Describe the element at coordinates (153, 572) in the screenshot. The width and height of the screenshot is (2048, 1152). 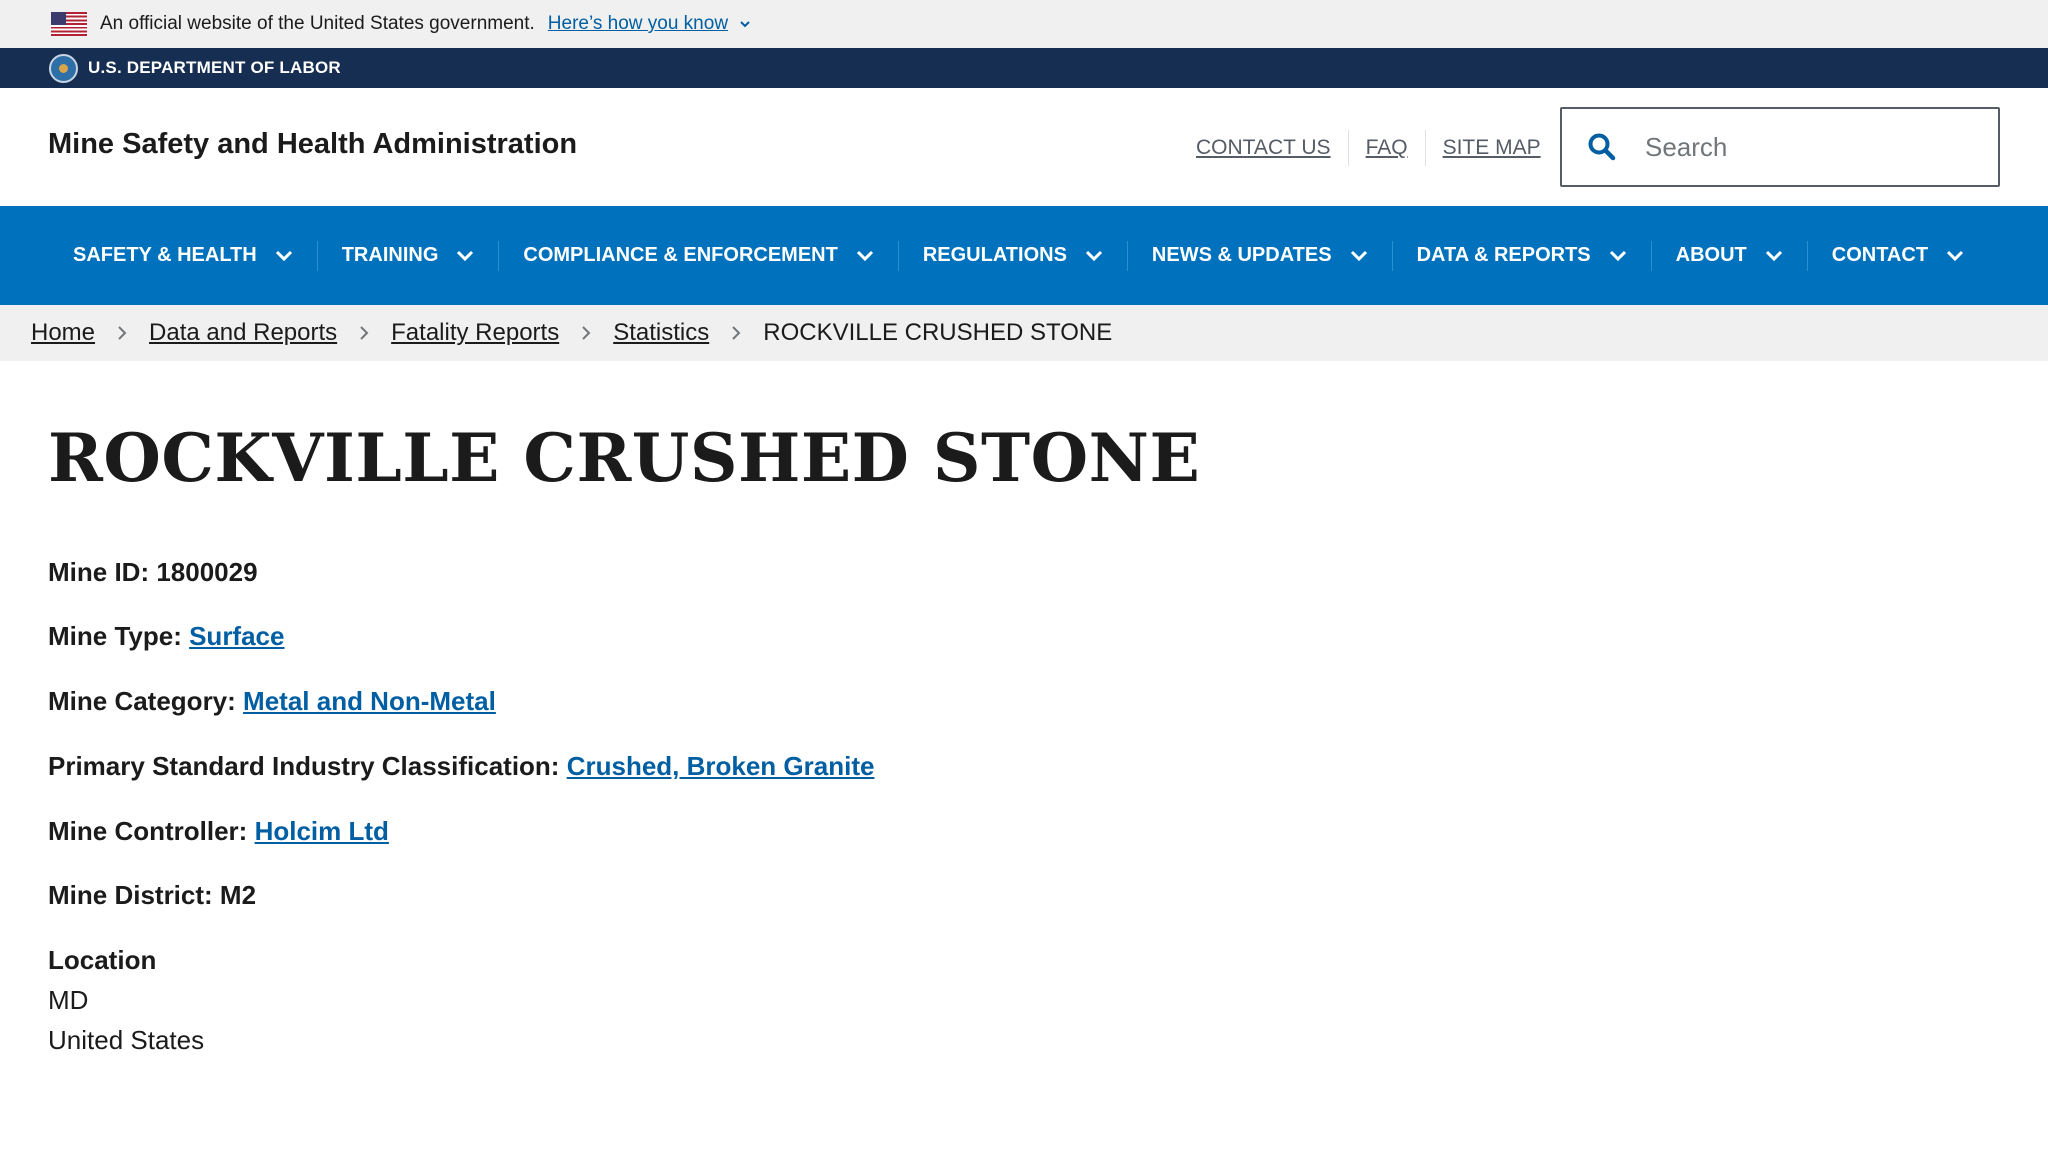
I see `mine-id-row: Mine ID: 1800029` at that location.